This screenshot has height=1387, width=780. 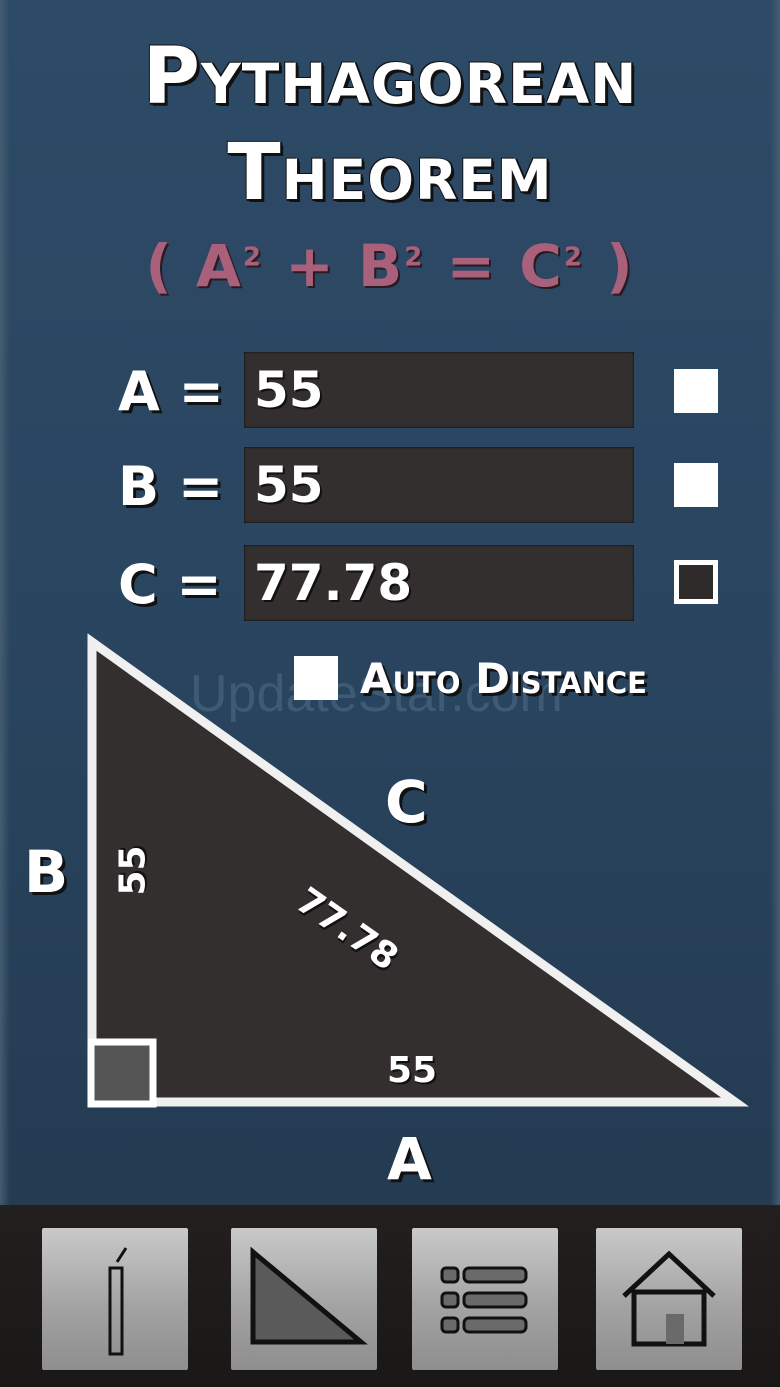 What do you see at coordinates (133, 870) in the screenshot?
I see `value-b: 55` at bounding box center [133, 870].